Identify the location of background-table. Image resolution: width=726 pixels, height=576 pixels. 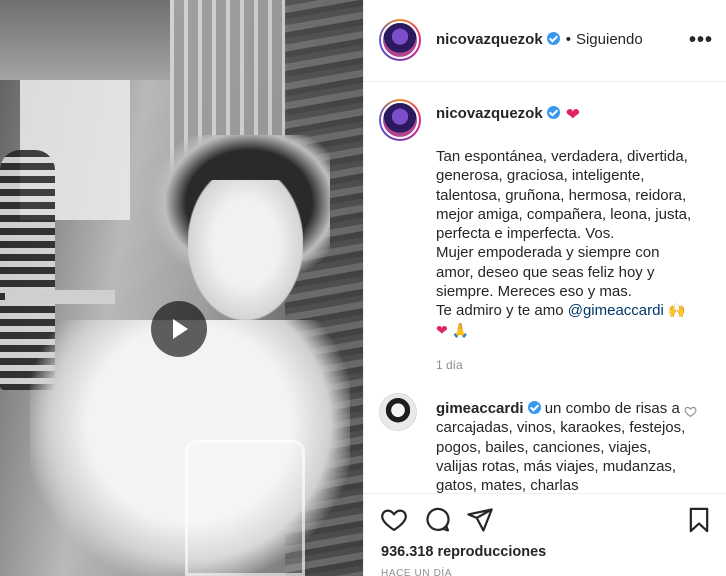
(60, 297).